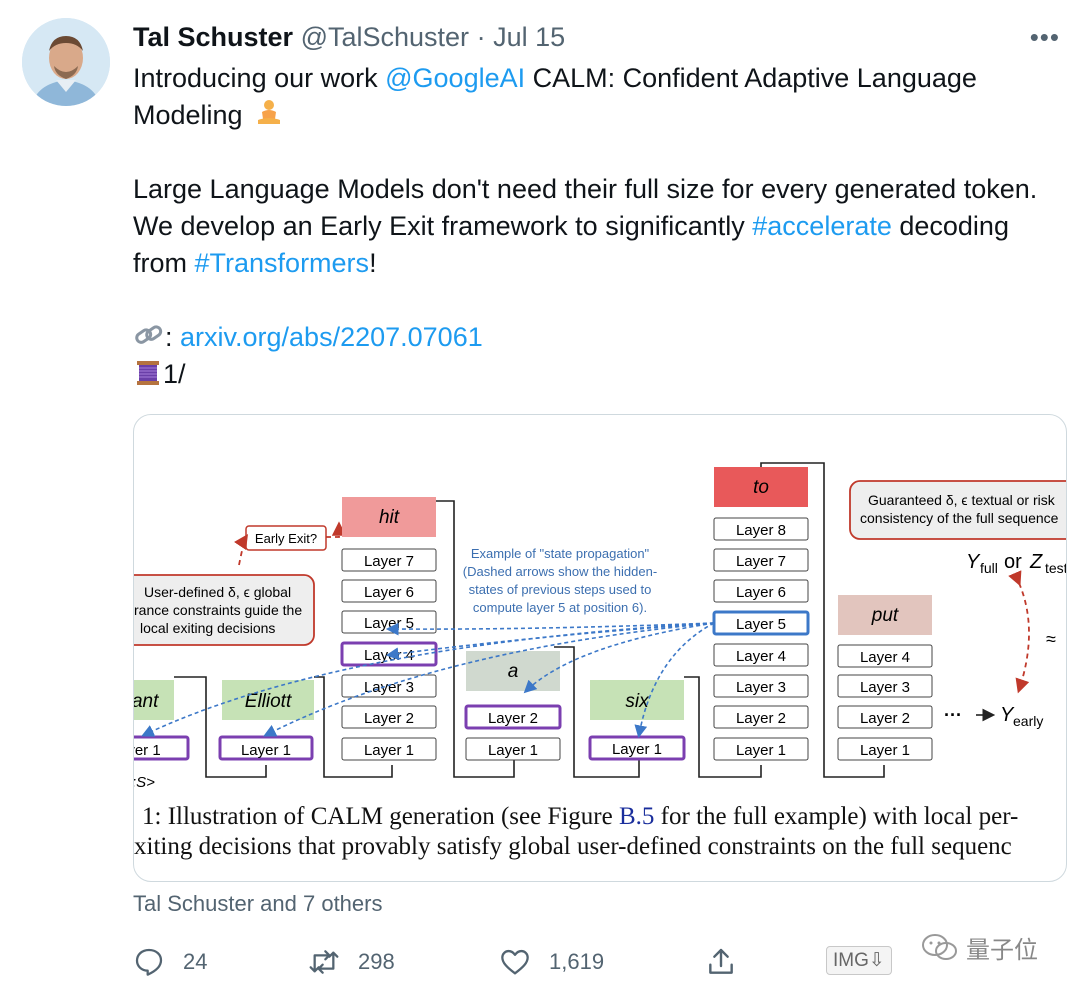  What do you see at coordinates (761, 592) in the screenshot?
I see `col5-layer6: Layer 6` at bounding box center [761, 592].